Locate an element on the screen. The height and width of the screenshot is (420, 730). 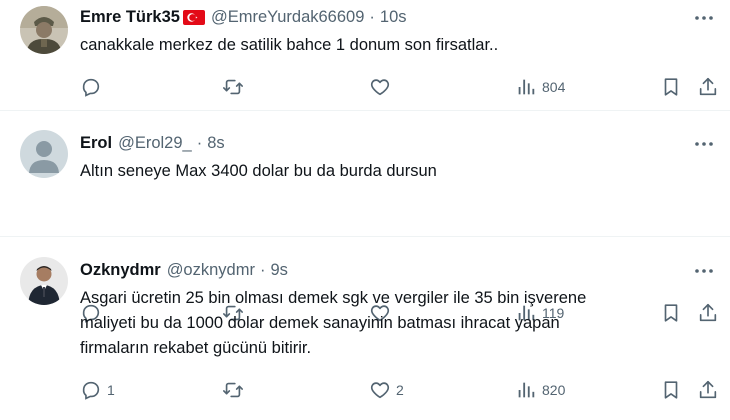
tweet-header: Emre Türk35 @EmreYurdak66609 · 10s is located at coordinates (375, 17).